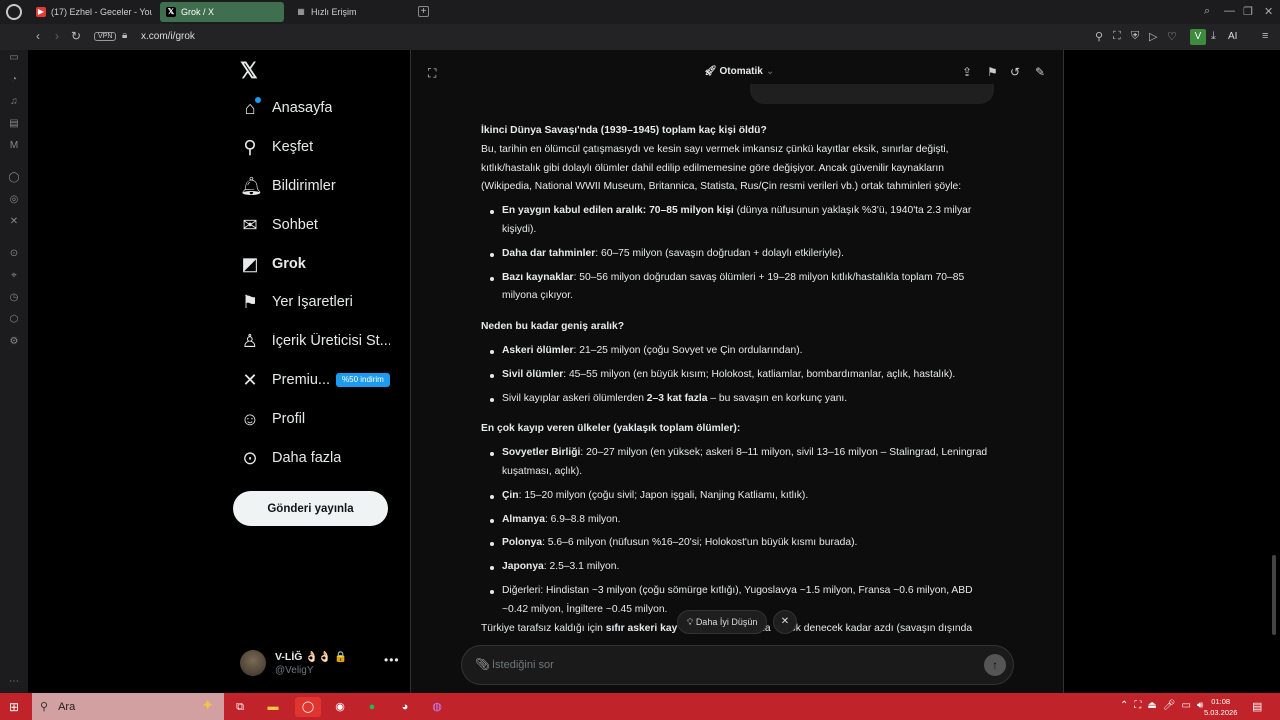  Describe the element at coordinates (1153, 36) in the screenshot. I see `play-icon: ▷` at that location.